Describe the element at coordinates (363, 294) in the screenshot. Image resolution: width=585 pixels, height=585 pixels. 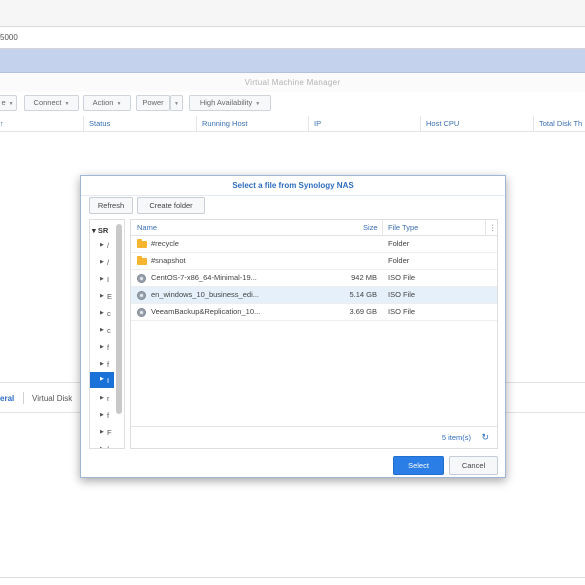
I see `file-size: 5.14 GB` at that location.